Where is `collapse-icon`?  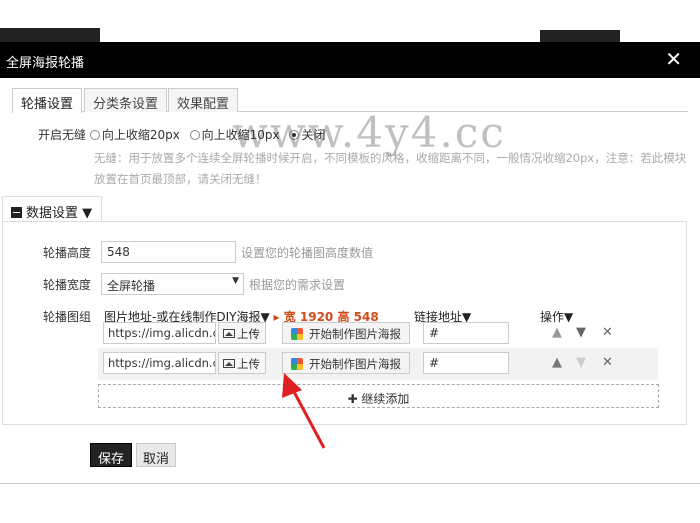
collapse-icon is located at coordinates (16, 212).